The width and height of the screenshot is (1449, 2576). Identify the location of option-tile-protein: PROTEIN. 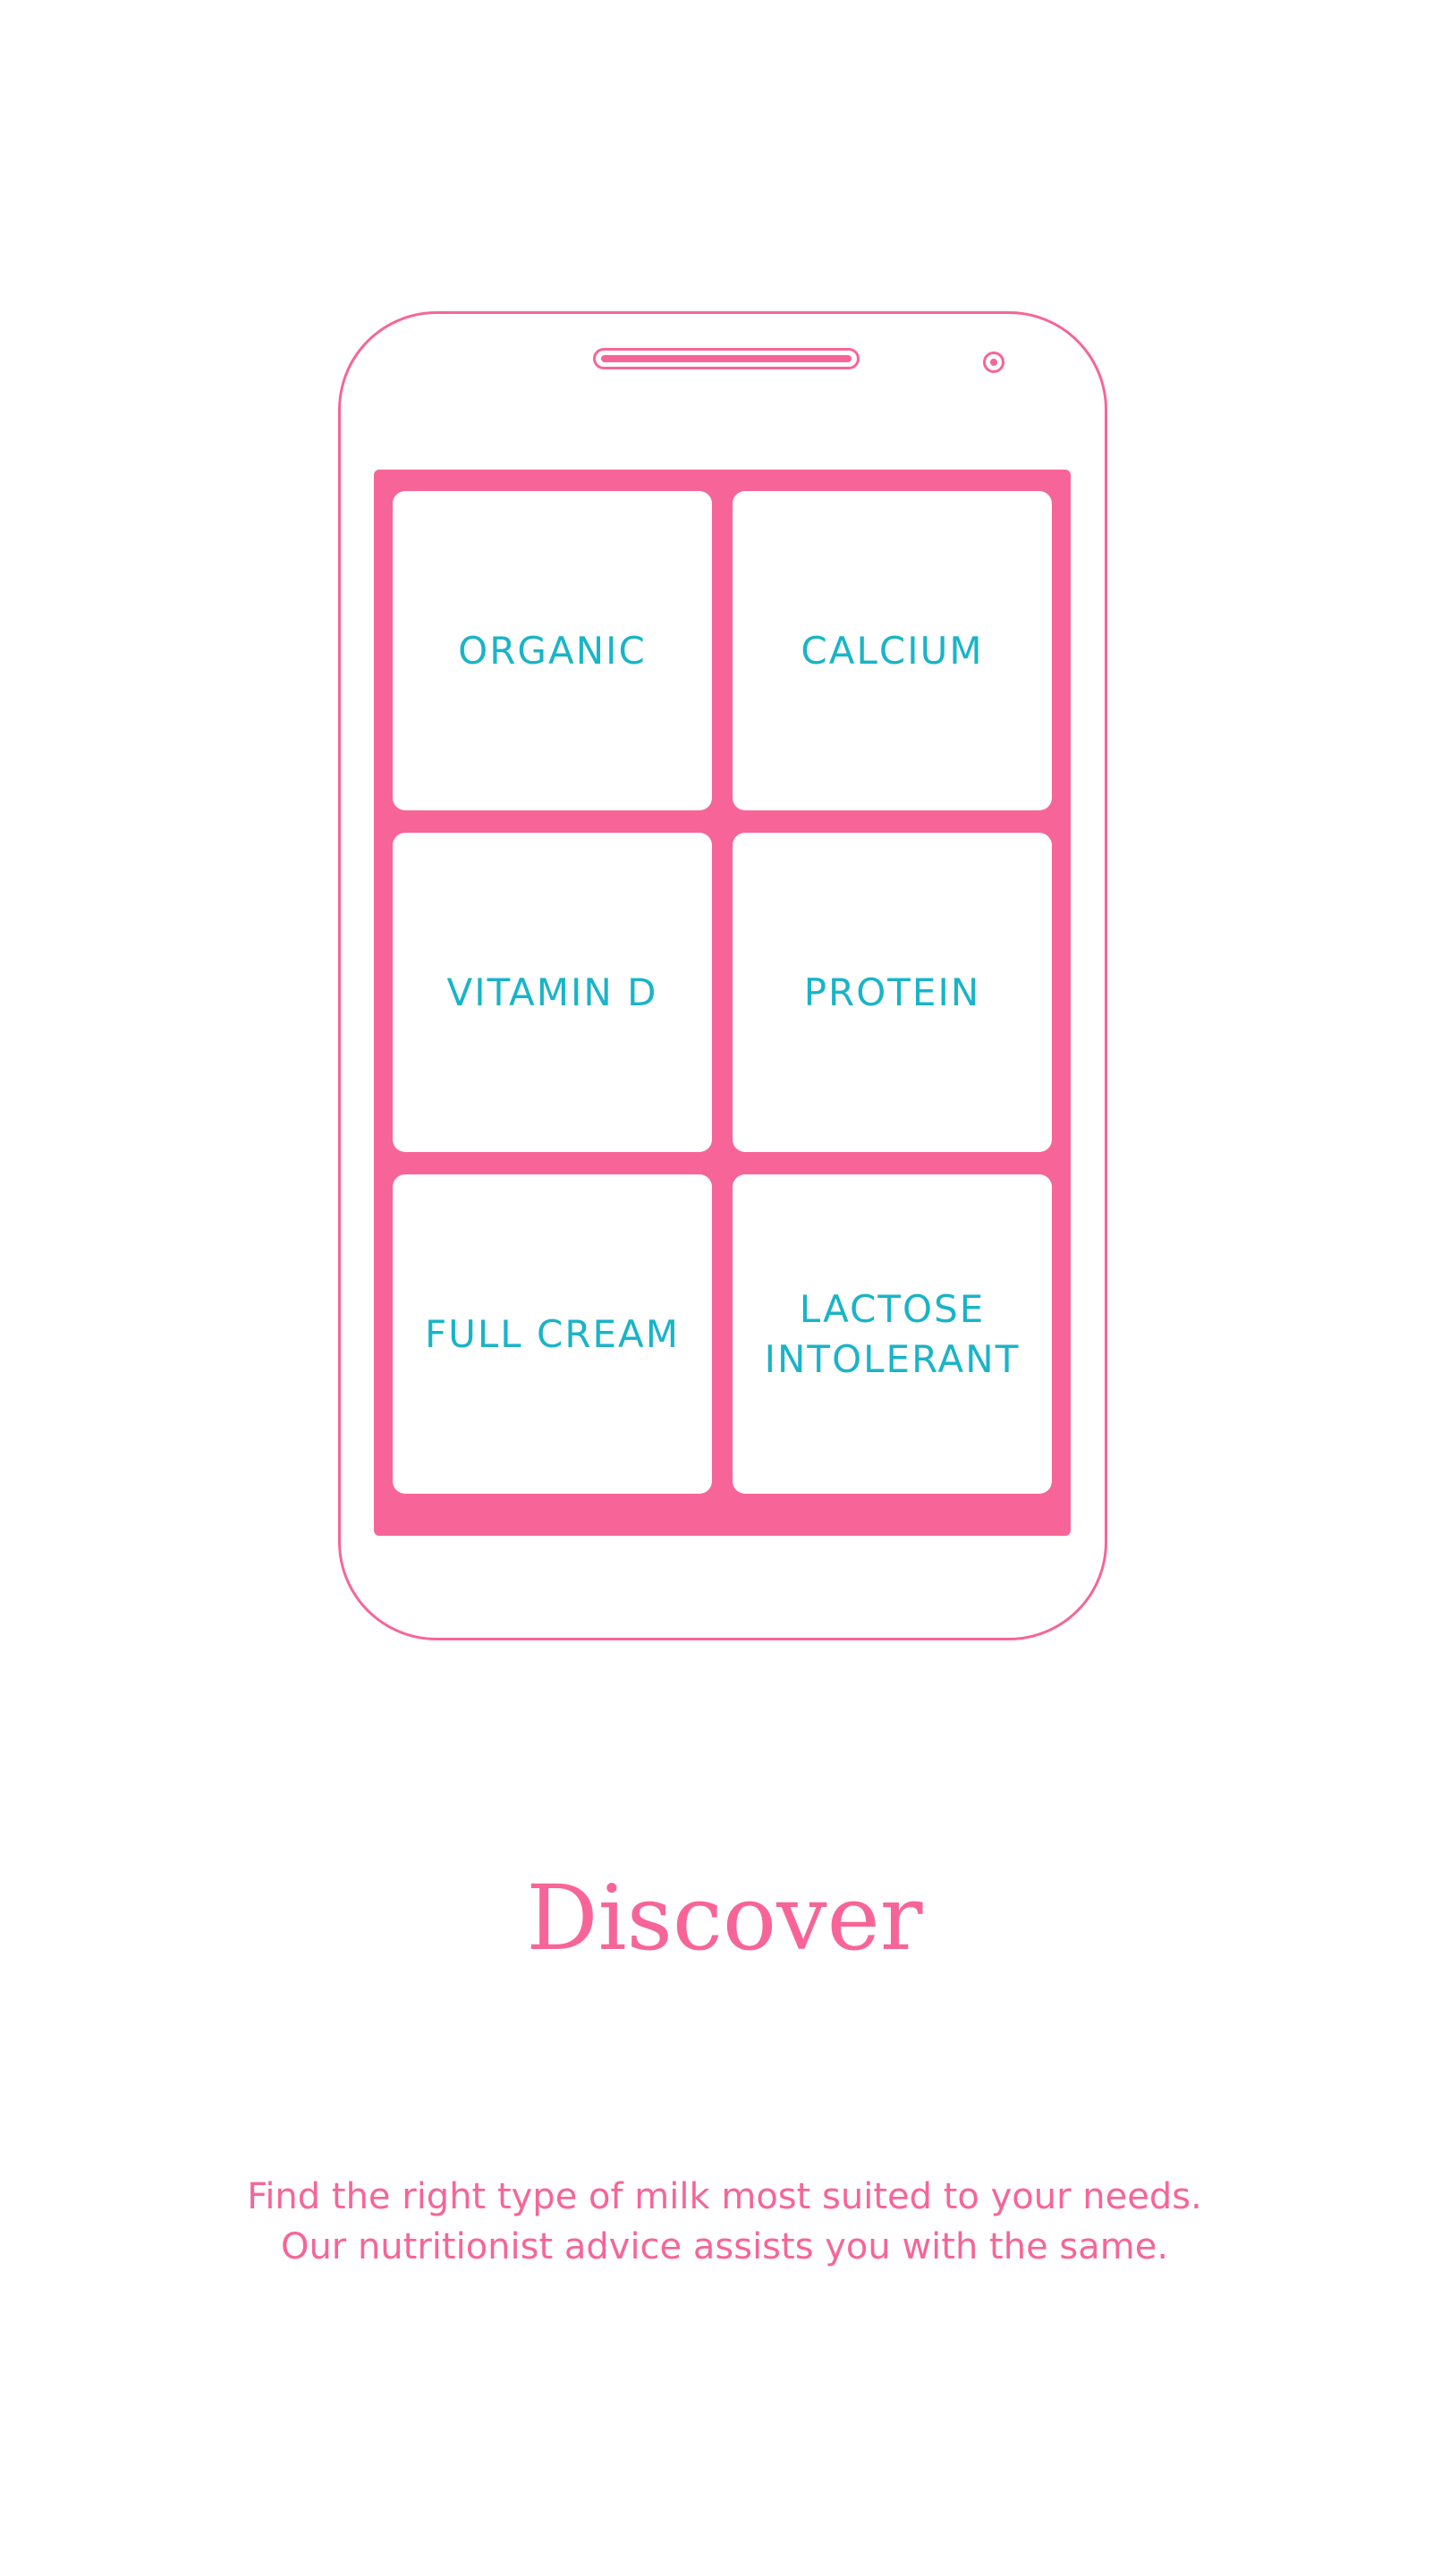
(892, 992).